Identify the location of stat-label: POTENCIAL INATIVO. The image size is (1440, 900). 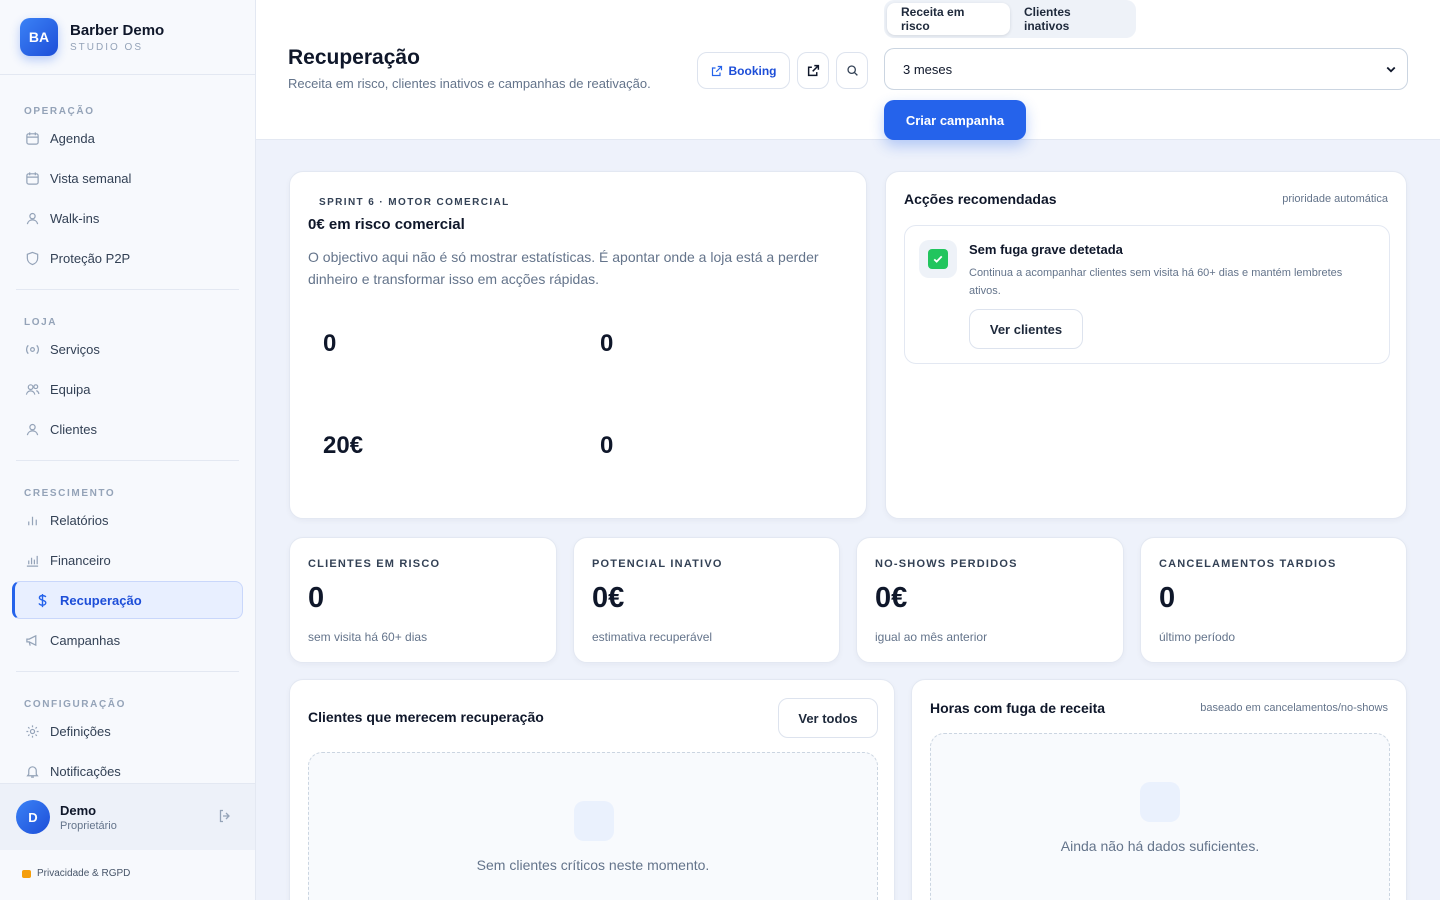
(657, 564).